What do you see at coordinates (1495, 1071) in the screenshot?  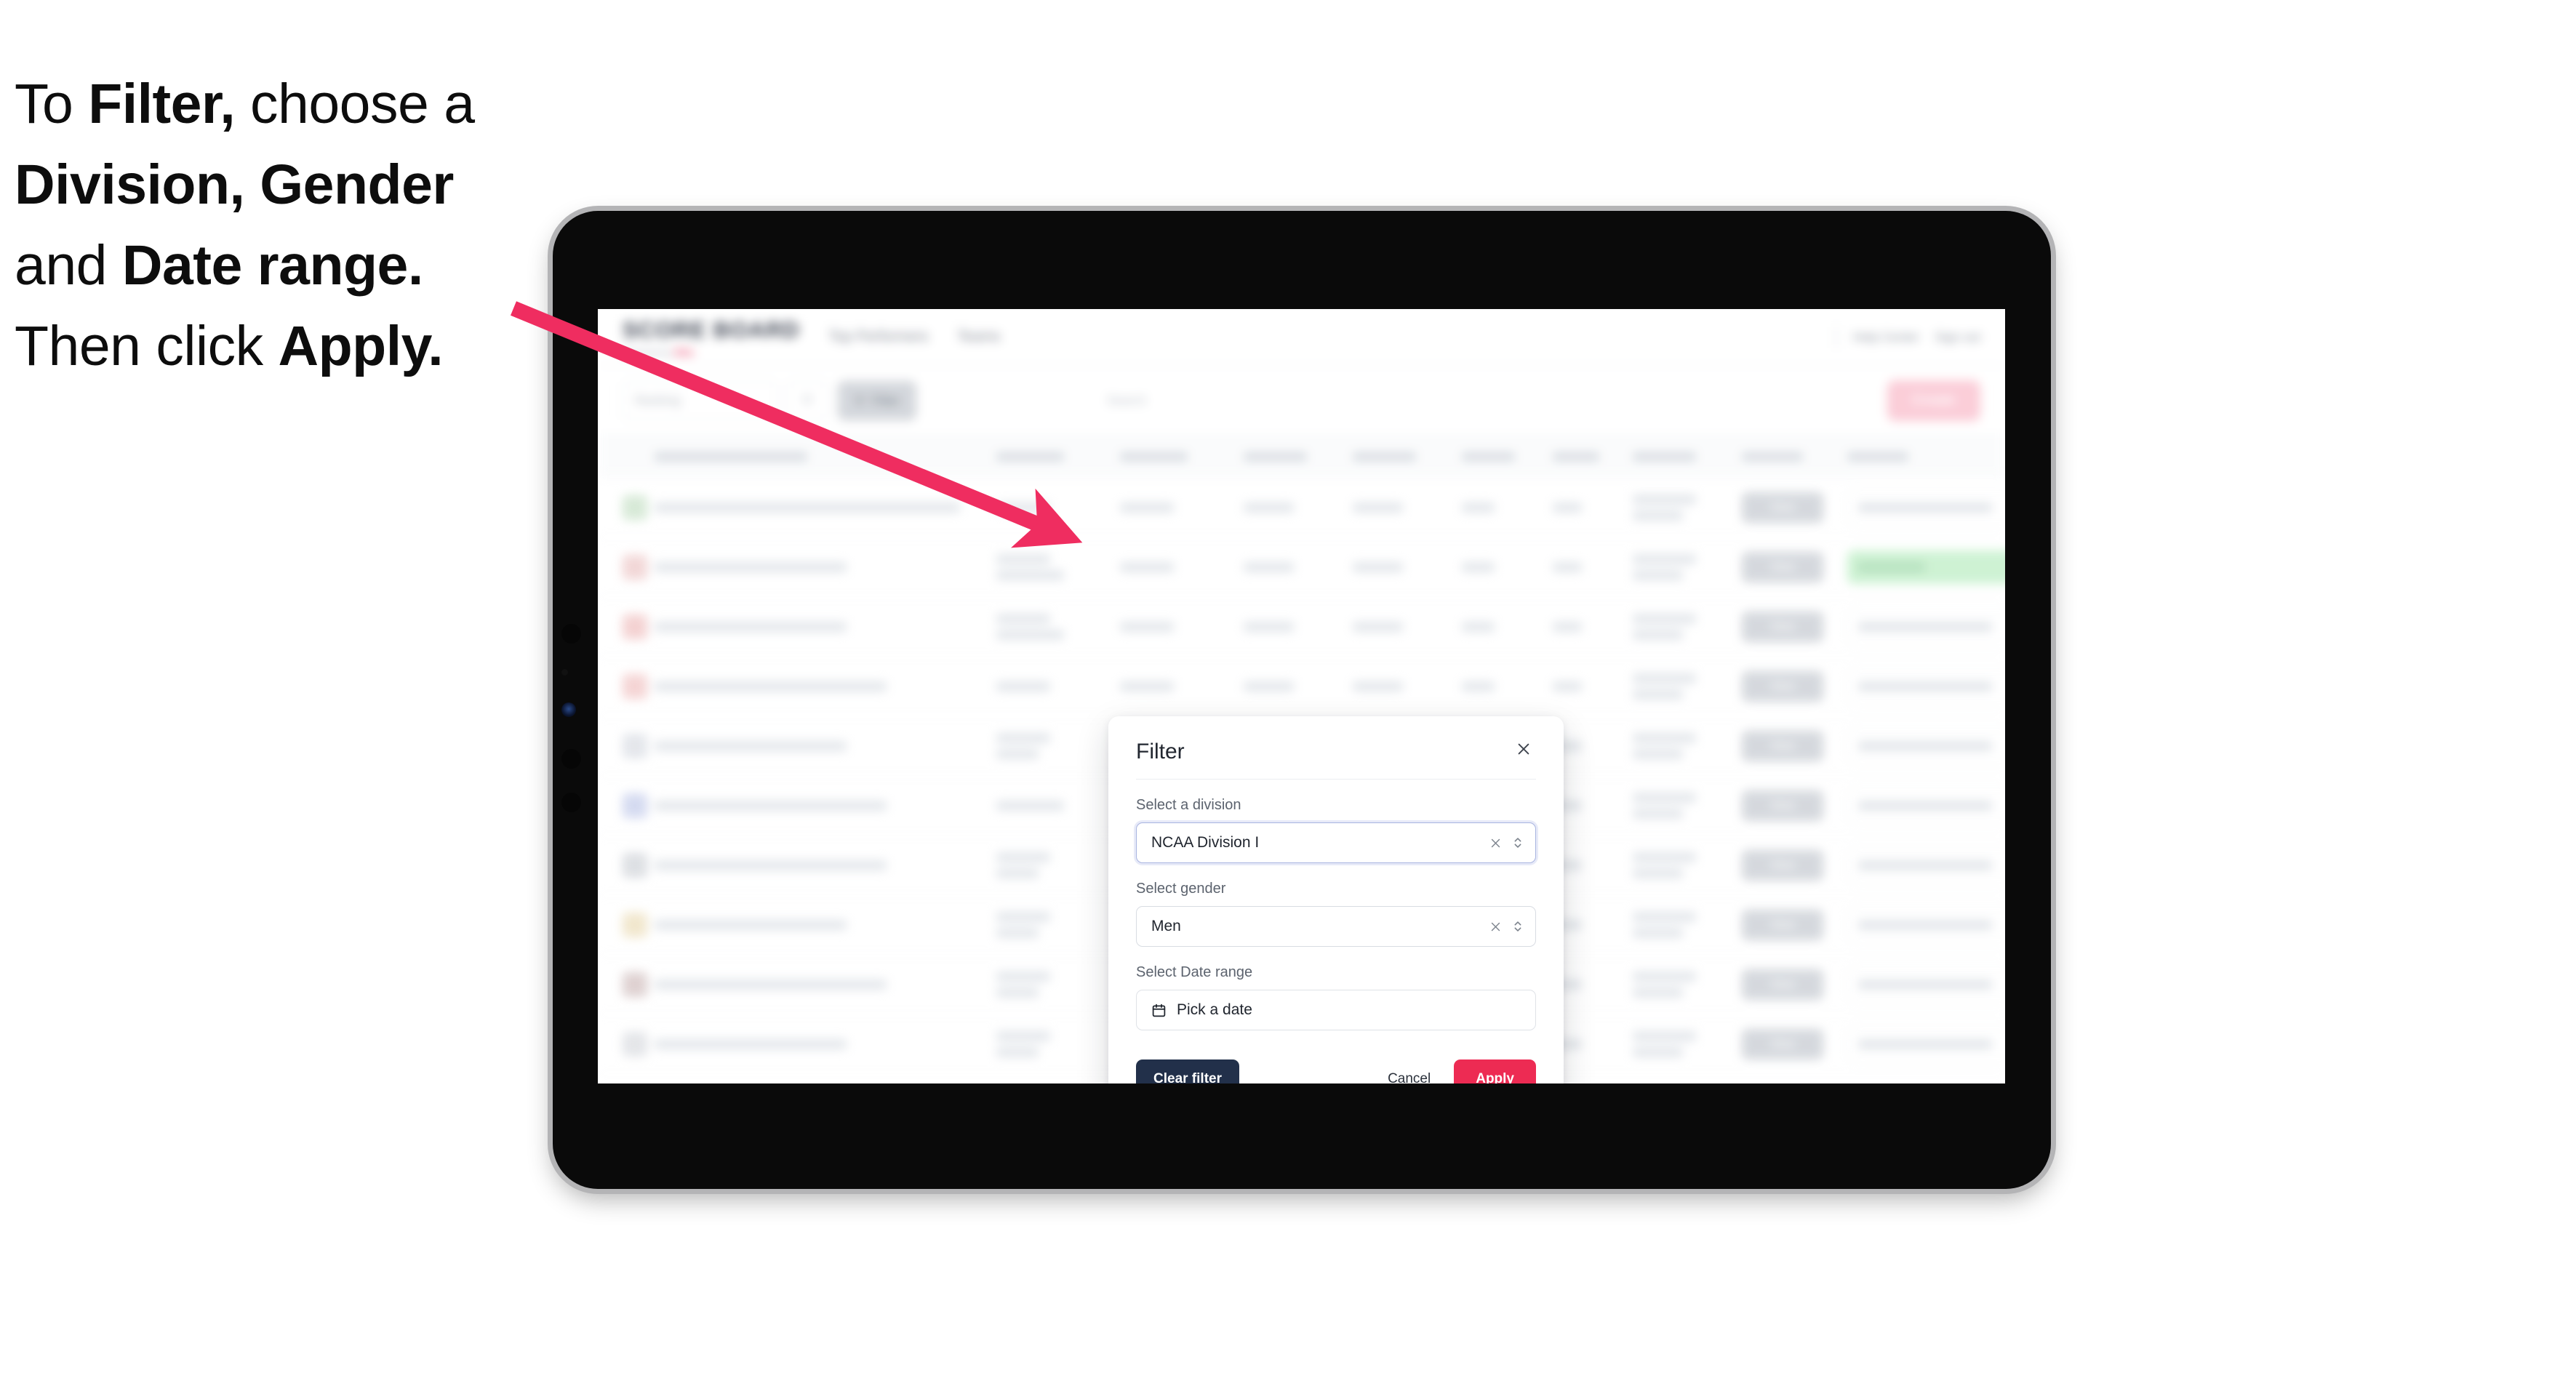 I see `apply-button: Apply` at bounding box center [1495, 1071].